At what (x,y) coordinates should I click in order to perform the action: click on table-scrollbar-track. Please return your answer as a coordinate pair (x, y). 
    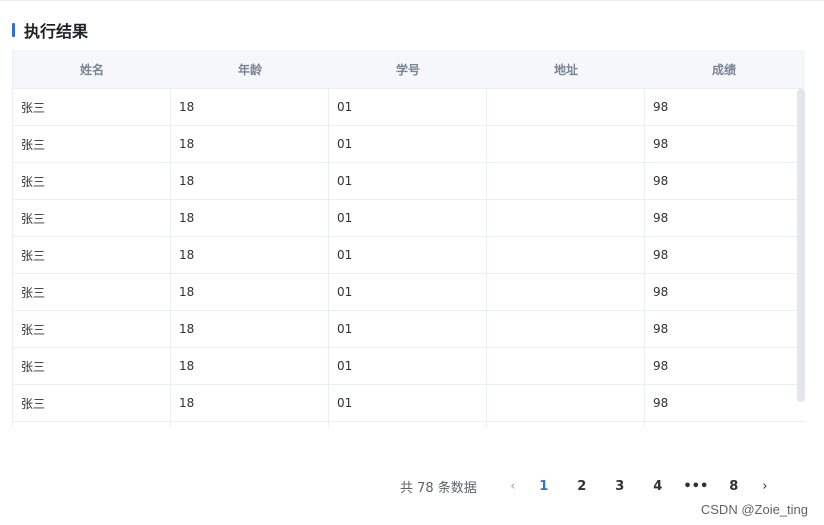
    Looking at the image, I should click on (801, 258).